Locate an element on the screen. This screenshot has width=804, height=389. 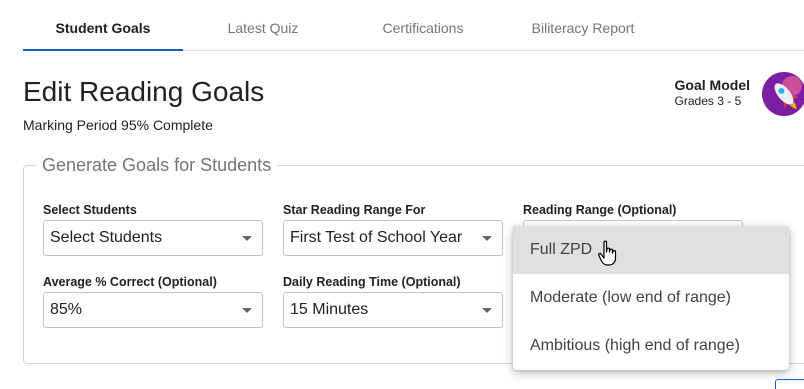
tab-biliteracy-report: Biliteracy Report is located at coordinates (583, 25).